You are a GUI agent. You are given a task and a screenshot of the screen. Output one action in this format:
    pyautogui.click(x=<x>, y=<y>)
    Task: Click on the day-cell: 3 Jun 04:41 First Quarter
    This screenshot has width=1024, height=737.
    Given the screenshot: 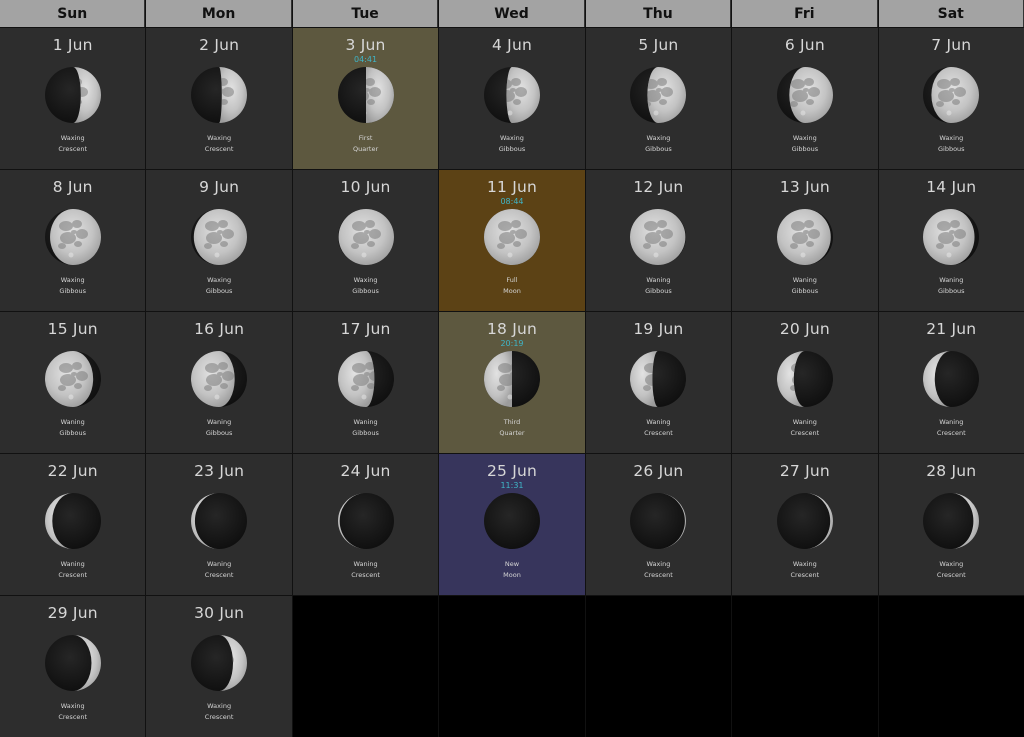 What is the action you would take?
    pyautogui.click(x=365, y=98)
    